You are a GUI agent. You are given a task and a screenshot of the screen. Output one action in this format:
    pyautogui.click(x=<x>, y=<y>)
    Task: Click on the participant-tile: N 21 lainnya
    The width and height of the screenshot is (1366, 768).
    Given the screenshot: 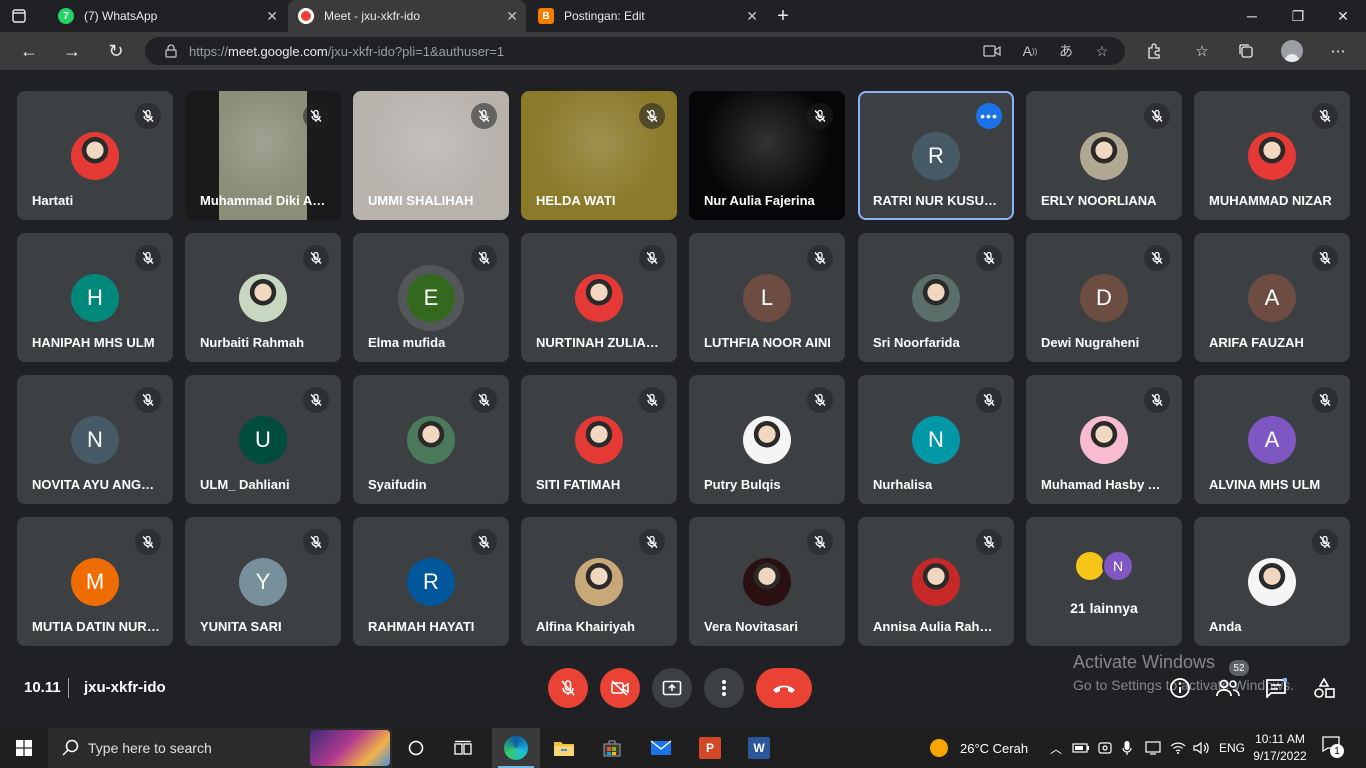 What is the action you would take?
    pyautogui.click(x=1104, y=581)
    